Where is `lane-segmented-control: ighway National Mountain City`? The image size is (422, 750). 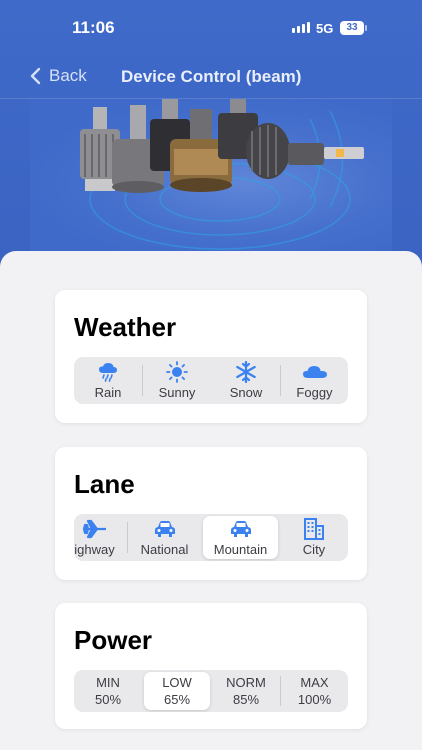
lane-segmented-control: ighway National Mountain City is located at coordinates (211, 537).